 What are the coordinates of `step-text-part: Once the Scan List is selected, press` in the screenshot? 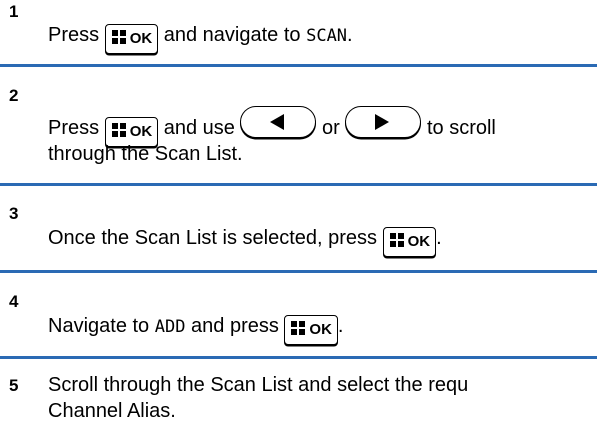 It's located at (213, 238).